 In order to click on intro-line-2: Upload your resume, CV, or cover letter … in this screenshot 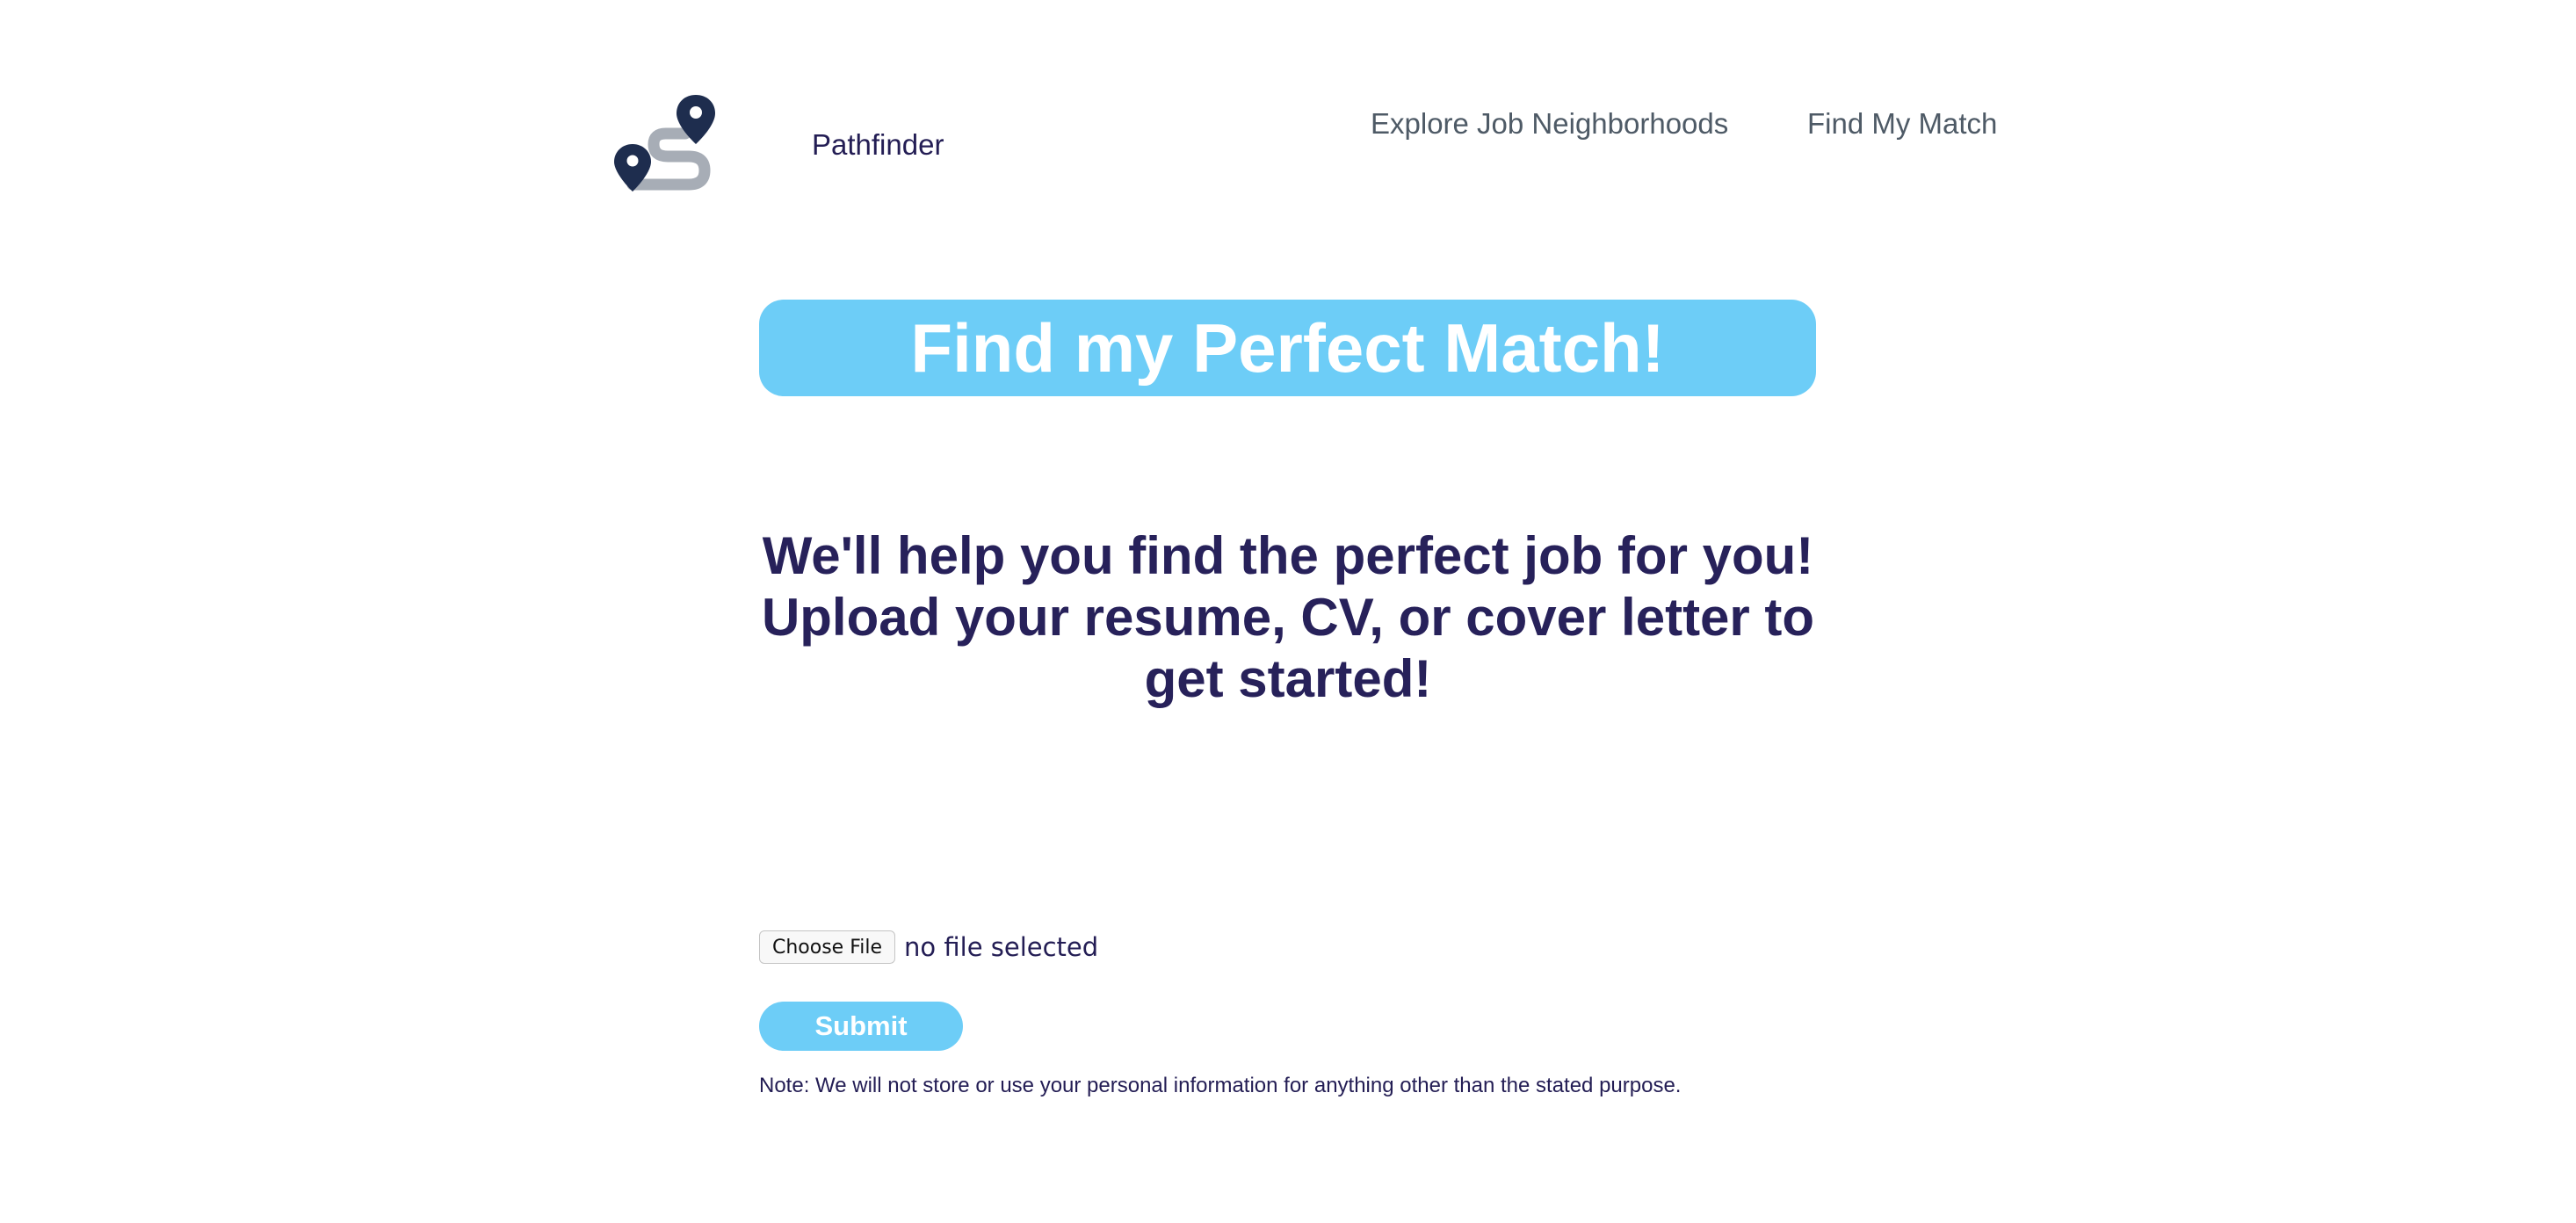, I will do `click(1288, 648)`.